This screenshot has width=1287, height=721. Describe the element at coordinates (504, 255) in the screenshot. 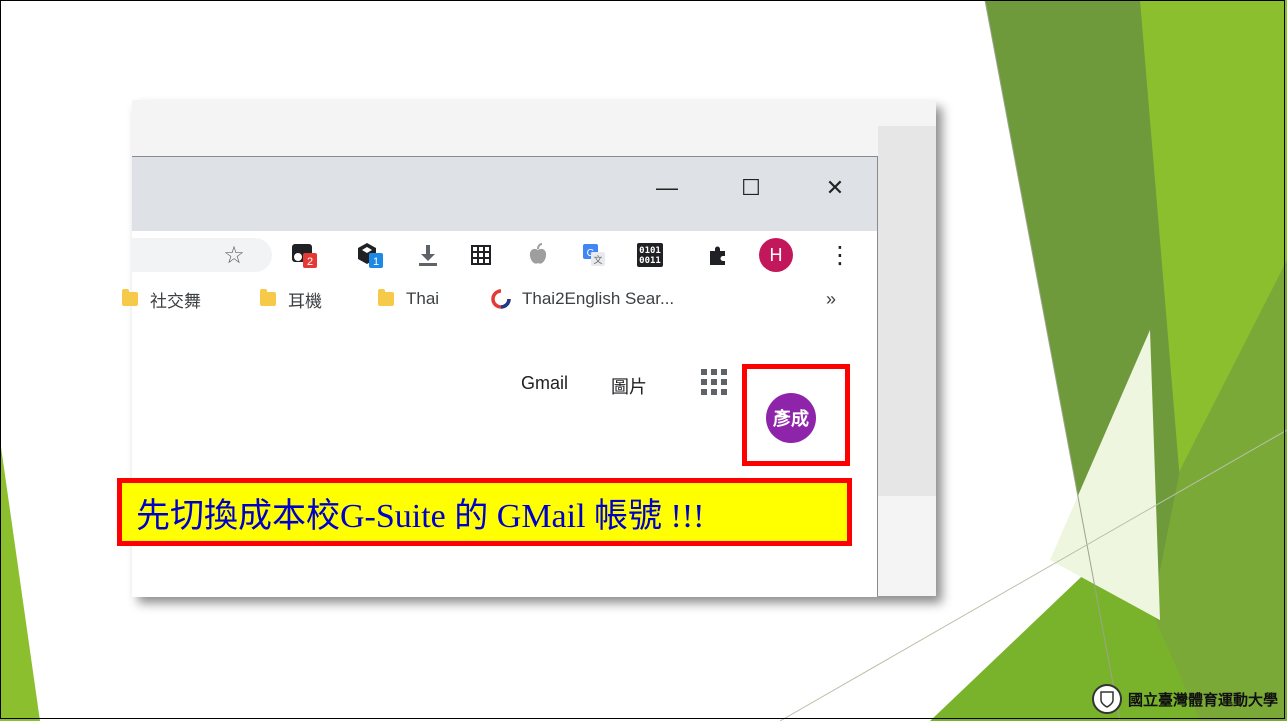

I see `browser-toolbar: ☆ 2 1 G 文 0101 0011 H ⋮` at that location.